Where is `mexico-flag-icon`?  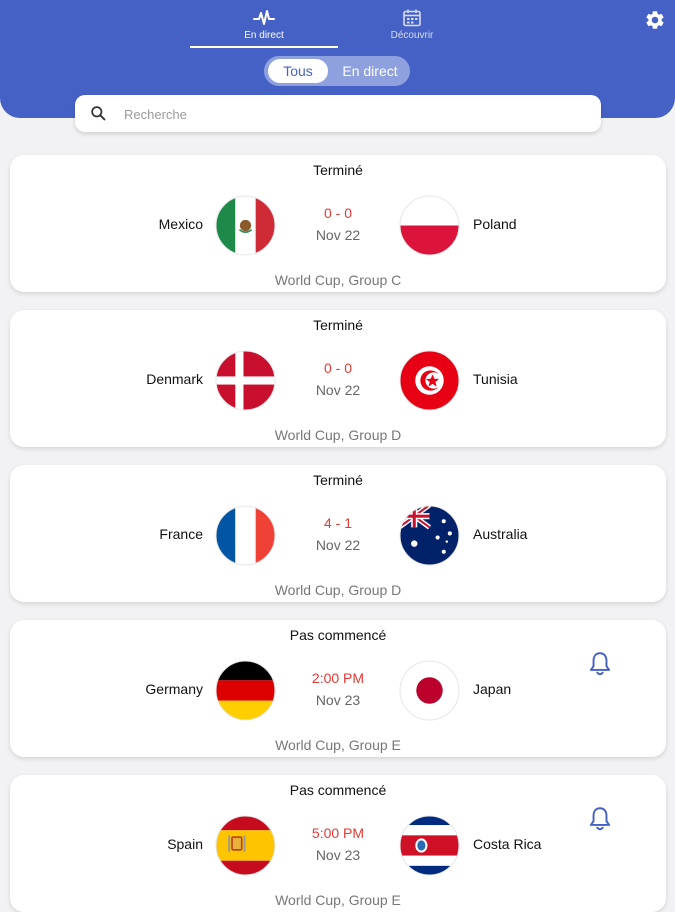 mexico-flag-icon is located at coordinates (245, 225).